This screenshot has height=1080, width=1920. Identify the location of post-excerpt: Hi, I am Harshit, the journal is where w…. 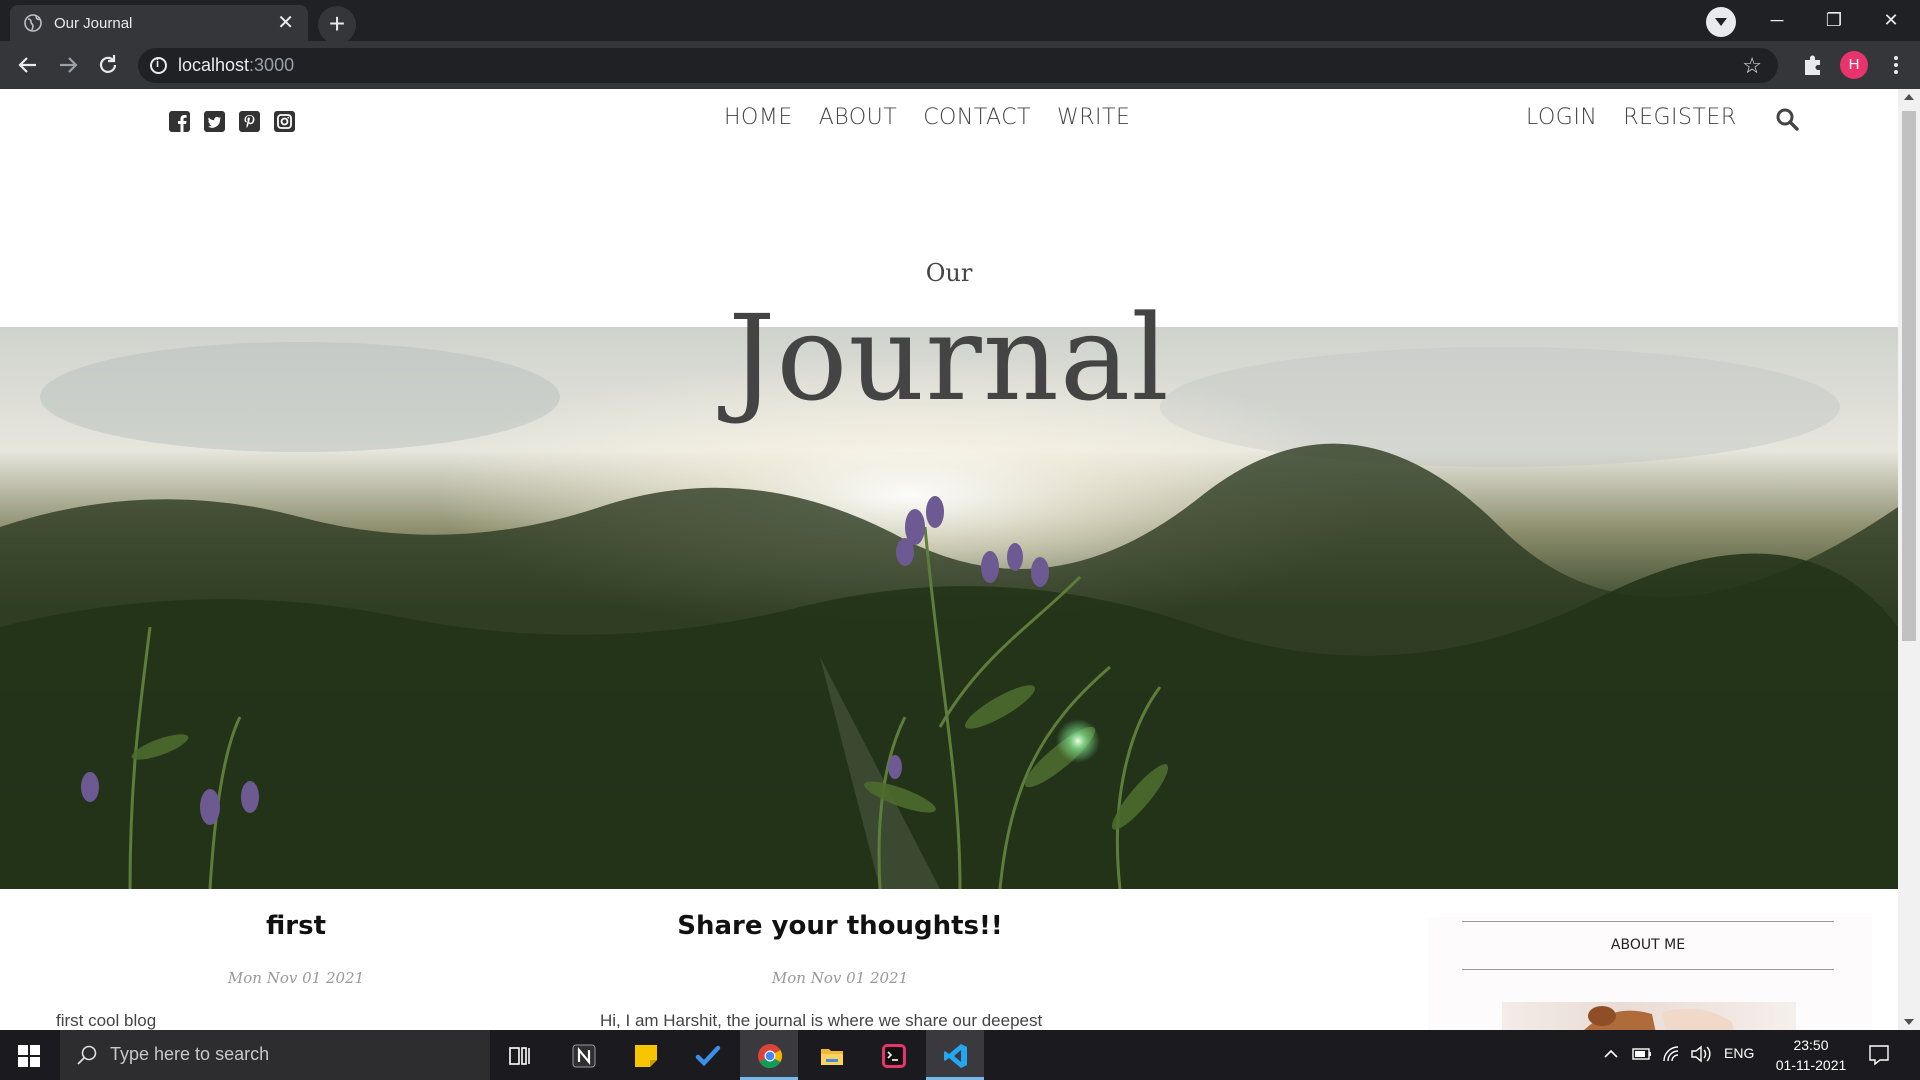
(821, 1020).